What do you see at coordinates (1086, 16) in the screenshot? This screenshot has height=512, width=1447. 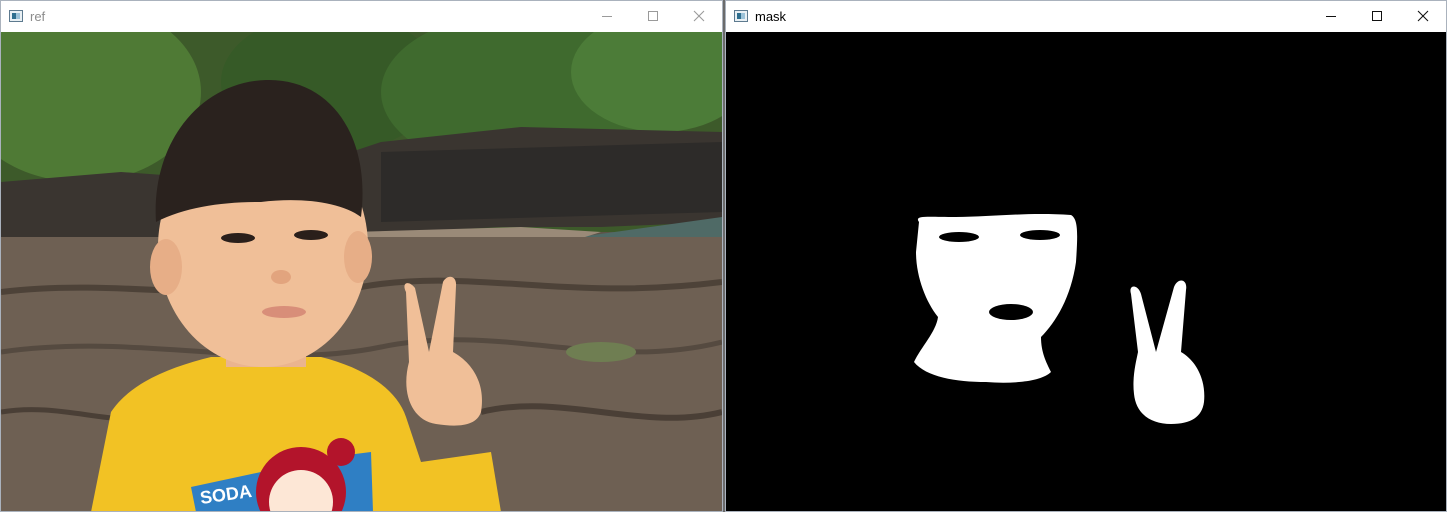 I see `mask-titlebar: mask` at bounding box center [1086, 16].